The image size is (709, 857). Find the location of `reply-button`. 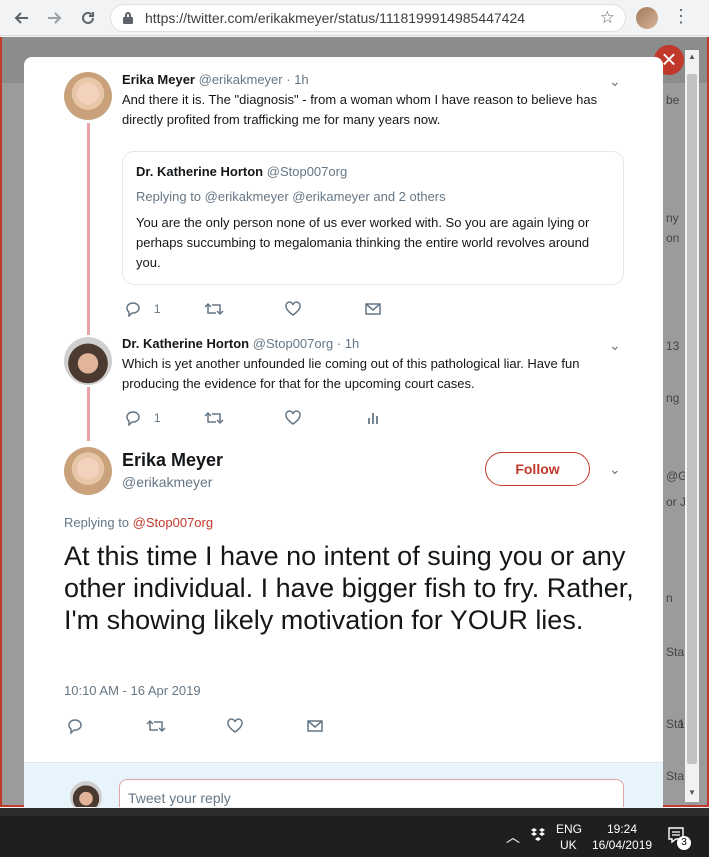

reply-button is located at coordinates (75, 725).